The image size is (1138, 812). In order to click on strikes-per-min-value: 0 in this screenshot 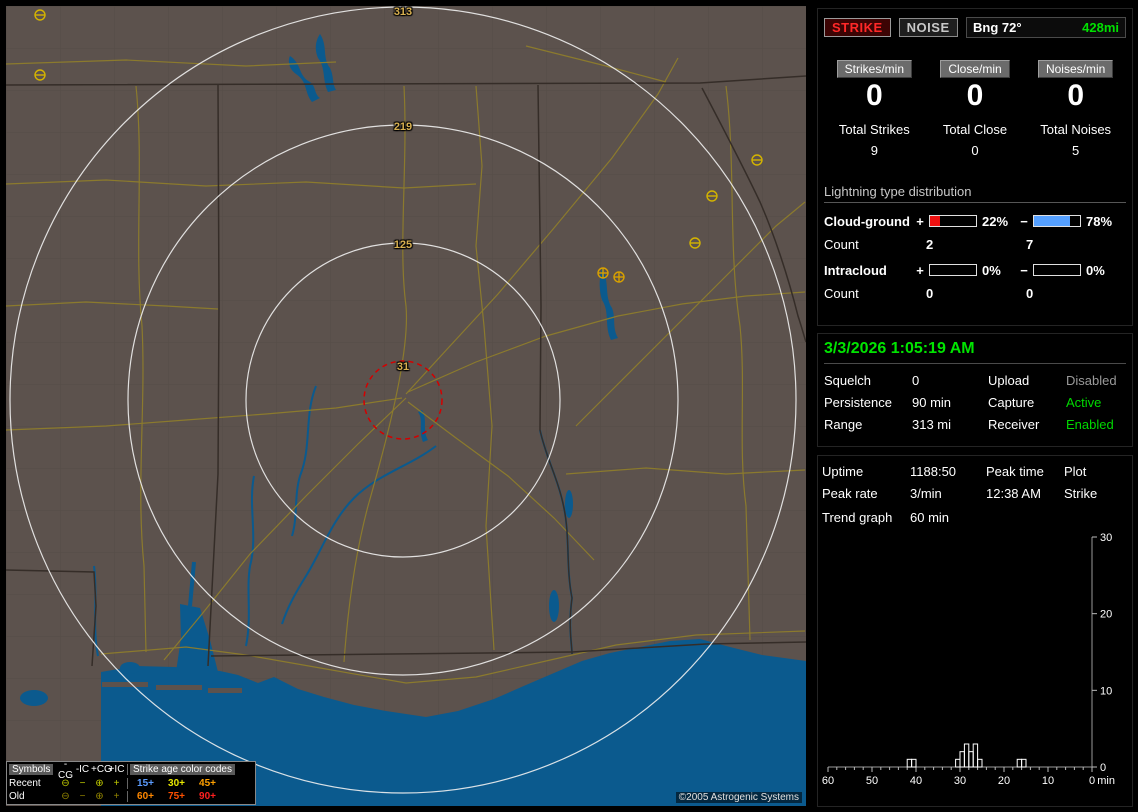, I will do `click(874, 95)`.